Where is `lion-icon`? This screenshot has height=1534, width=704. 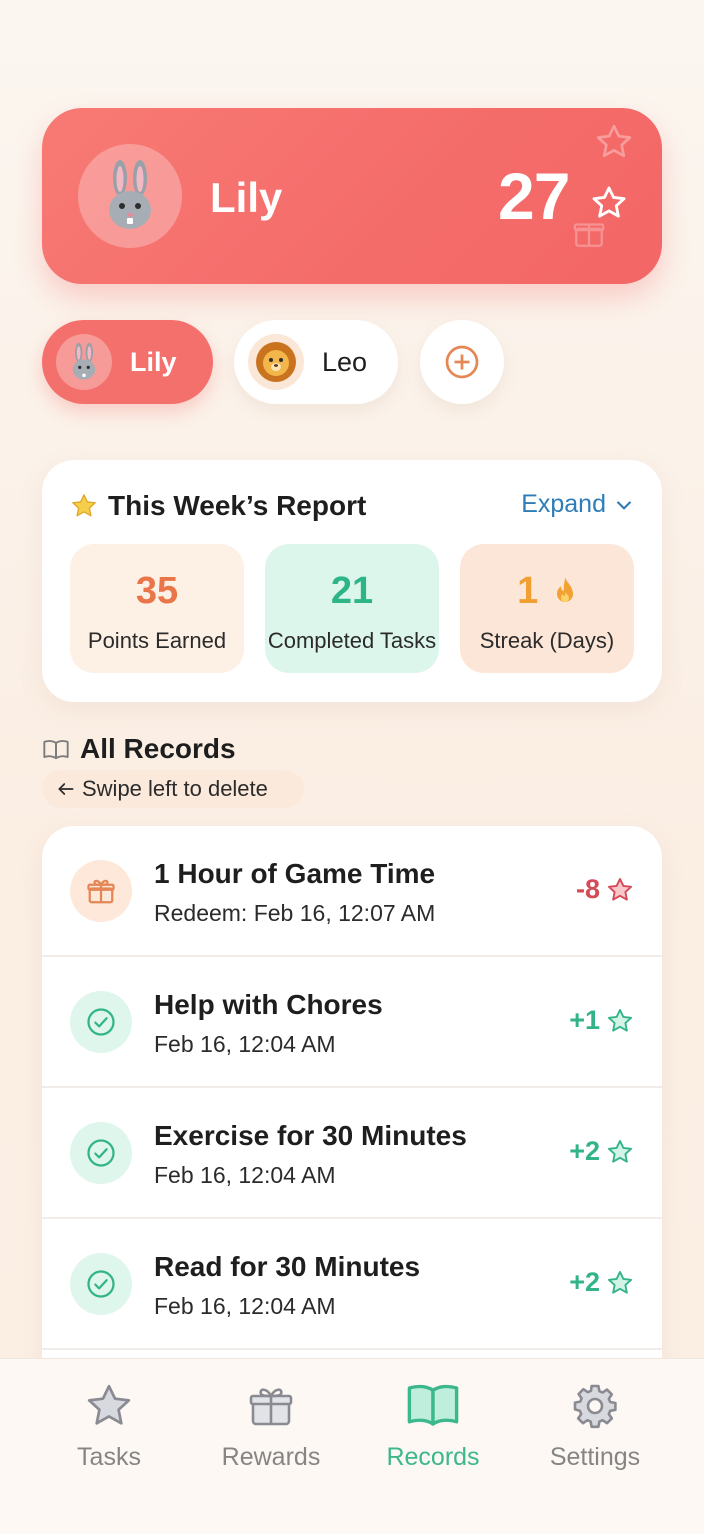 lion-icon is located at coordinates (276, 362).